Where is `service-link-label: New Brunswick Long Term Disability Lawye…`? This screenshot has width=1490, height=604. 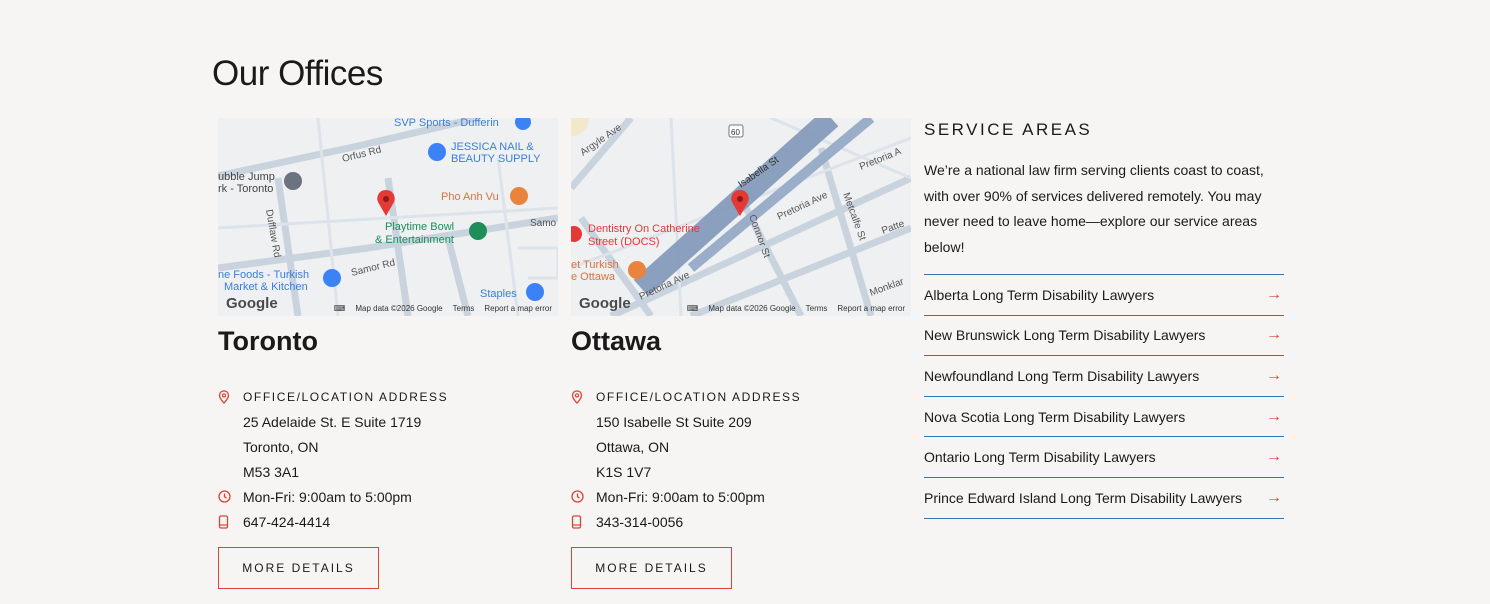 service-link-label: New Brunswick Long Term Disability Lawye… is located at coordinates (1065, 335).